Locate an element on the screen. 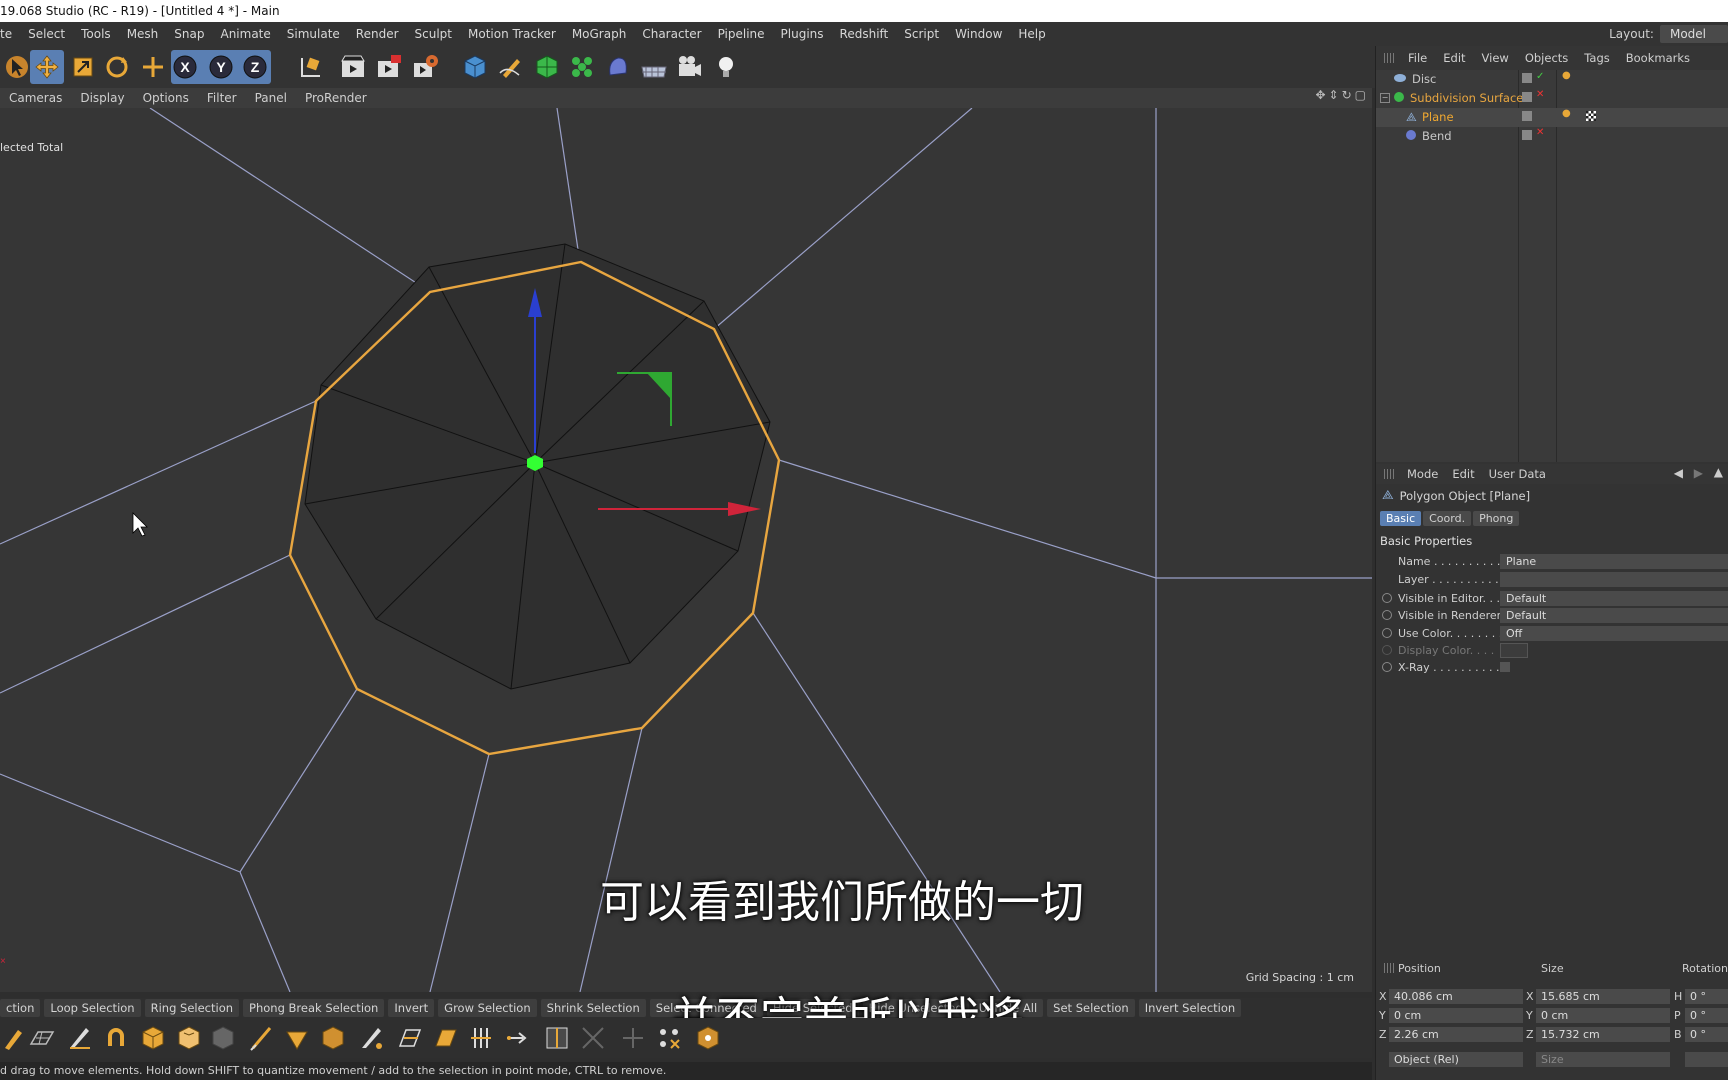  tab-coord: Coord. is located at coordinates (1447, 518).